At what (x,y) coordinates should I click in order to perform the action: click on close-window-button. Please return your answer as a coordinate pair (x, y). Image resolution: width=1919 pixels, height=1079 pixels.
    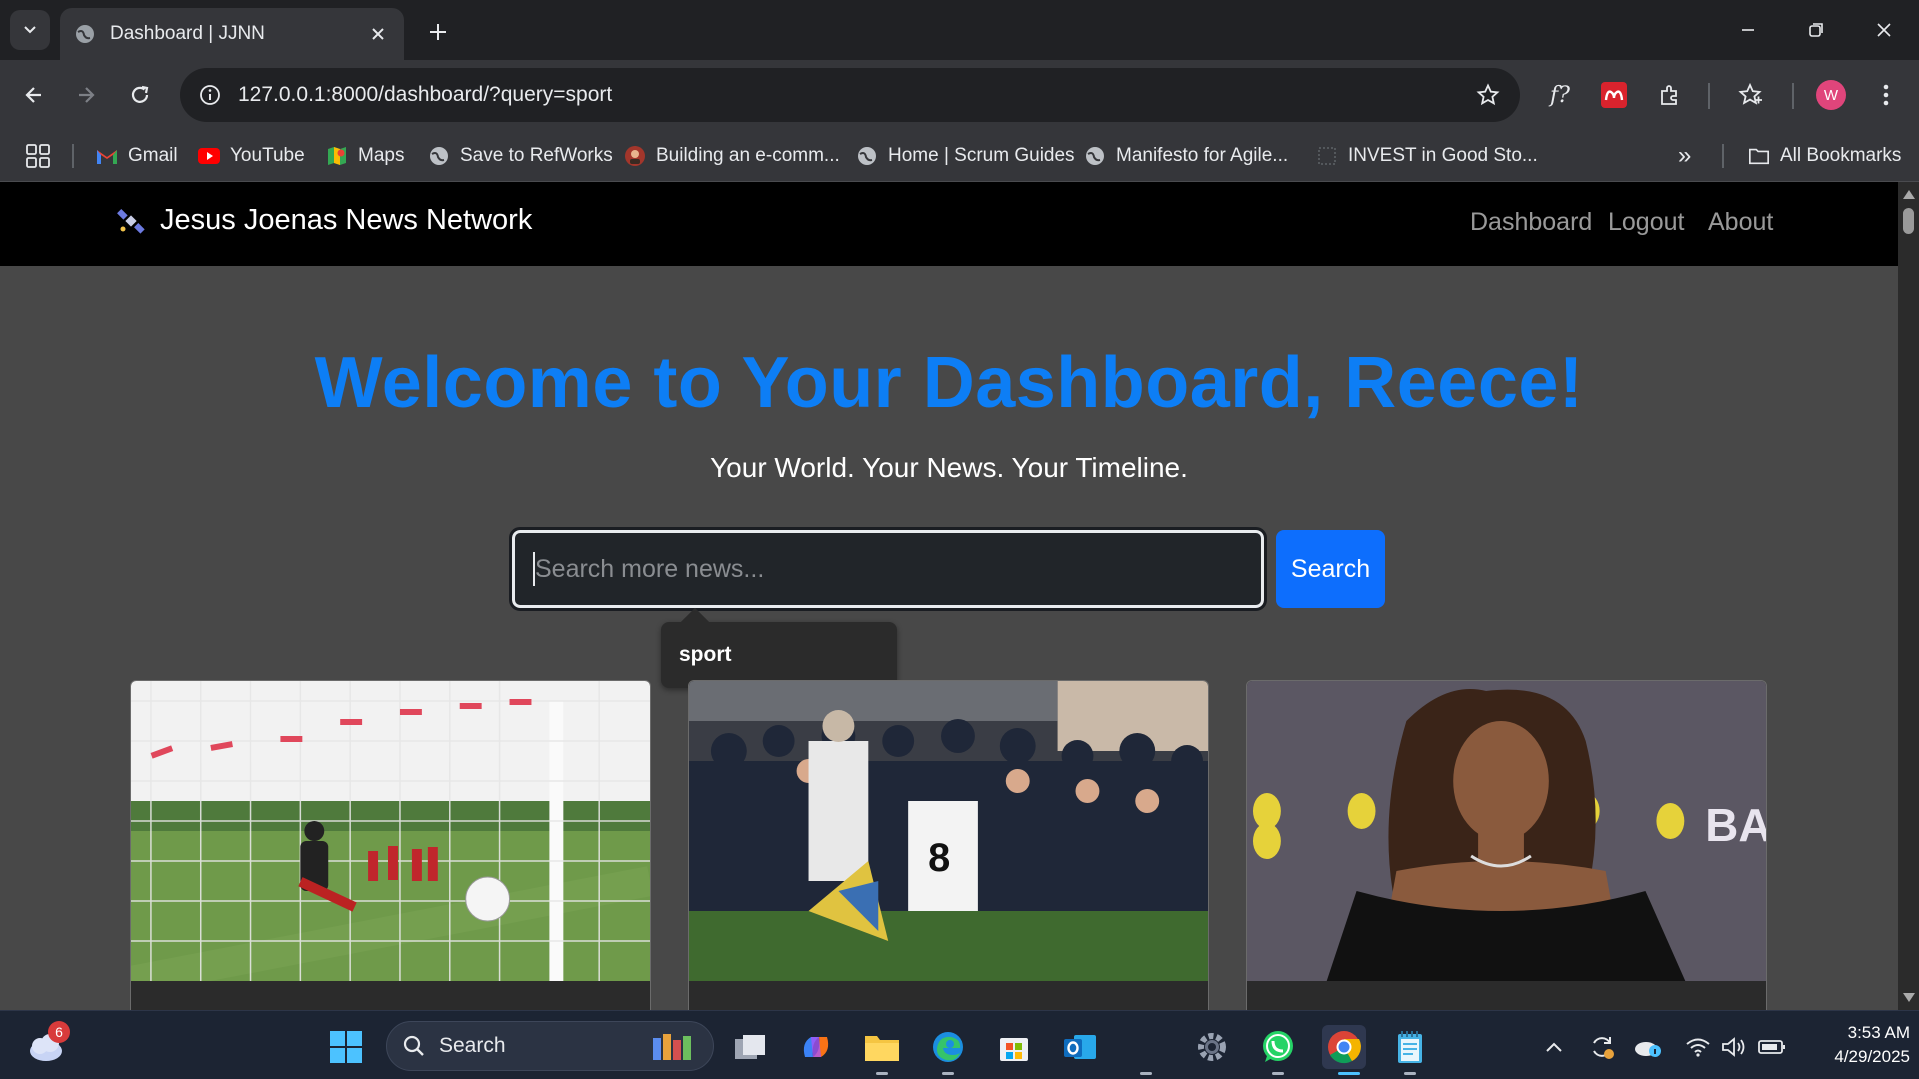
    Looking at the image, I should click on (1884, 30).